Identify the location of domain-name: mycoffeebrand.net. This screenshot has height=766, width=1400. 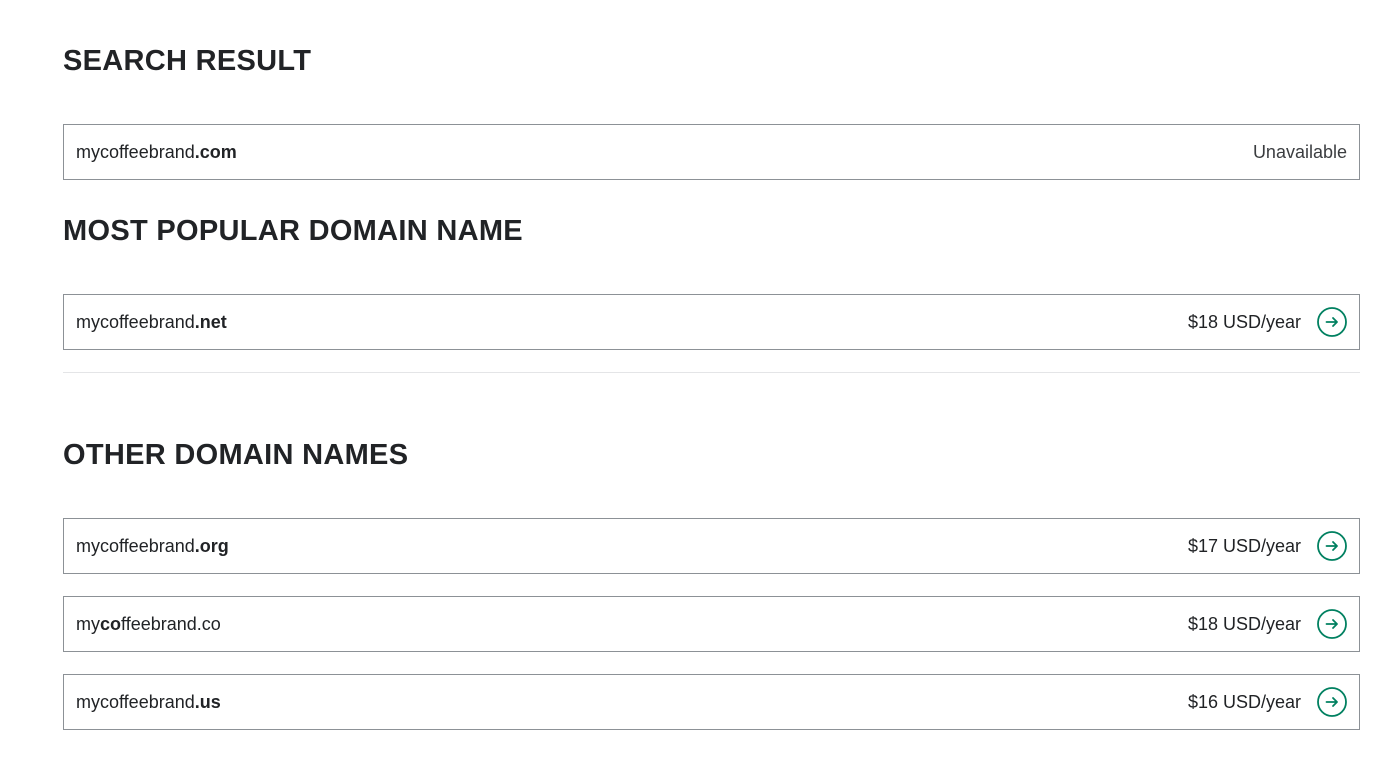
(151, 321).